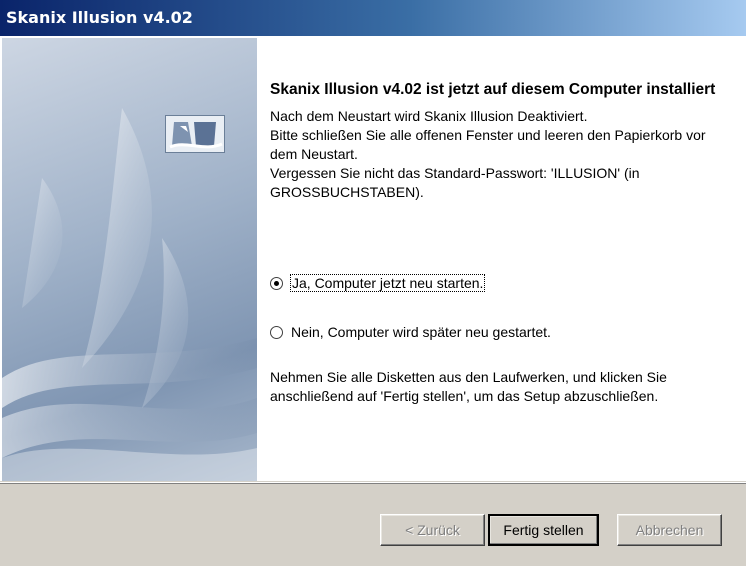 This screenshot has width=746, height=566. I want to click on title-bar: Skanix Illusion v4.02, so click(373, 18).